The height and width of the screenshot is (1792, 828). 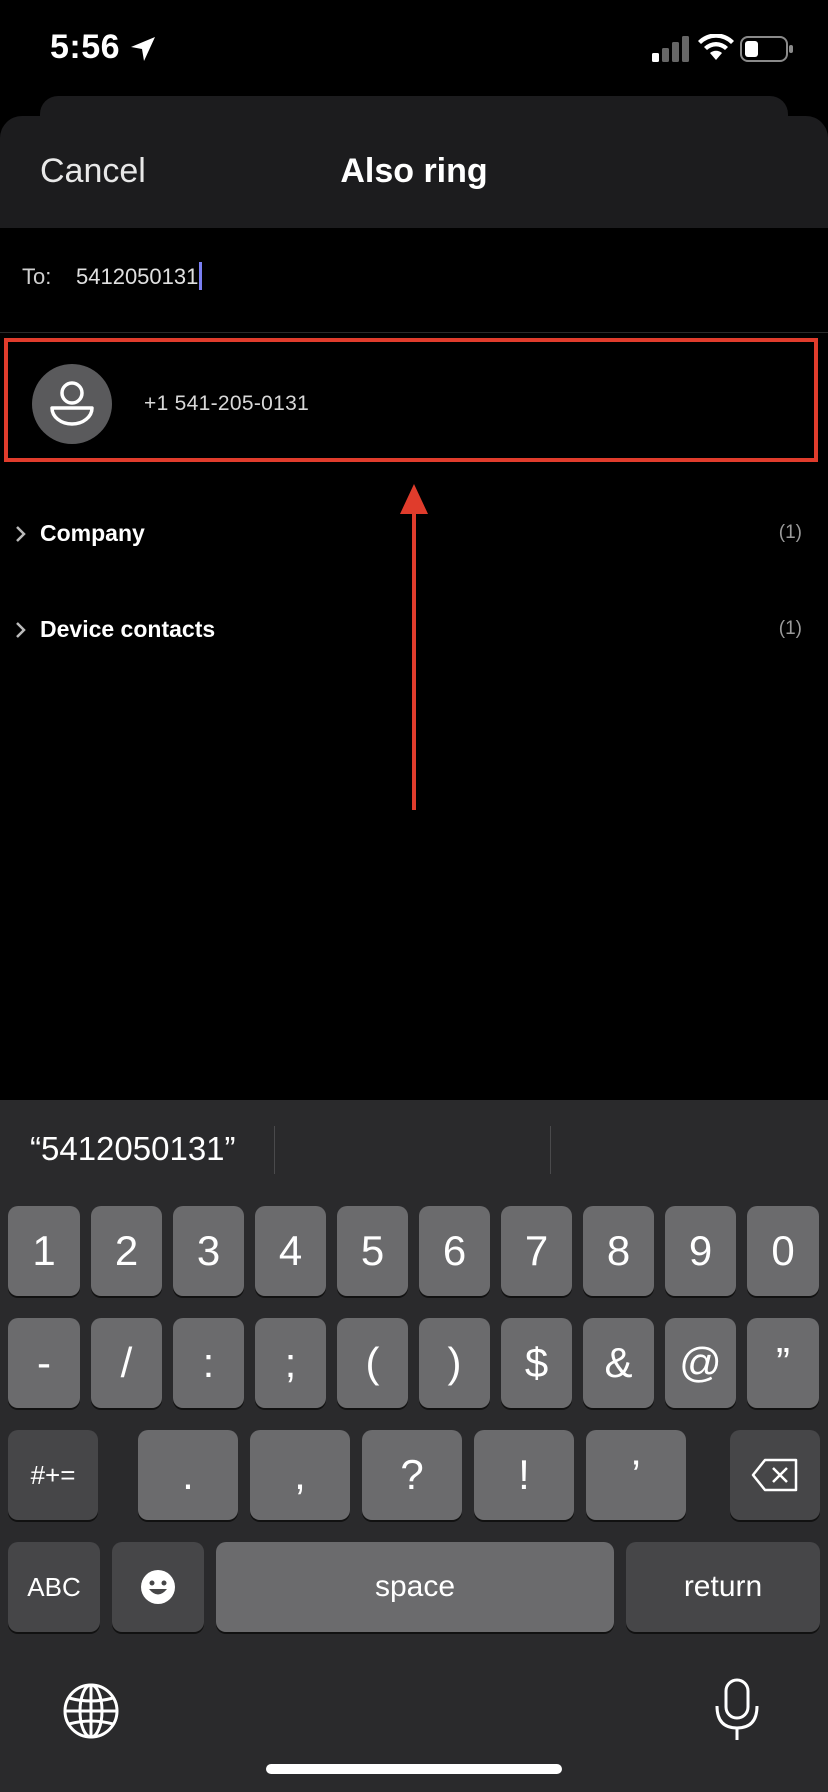 I want to click on space-key: space, so click(x=415, y=1587).